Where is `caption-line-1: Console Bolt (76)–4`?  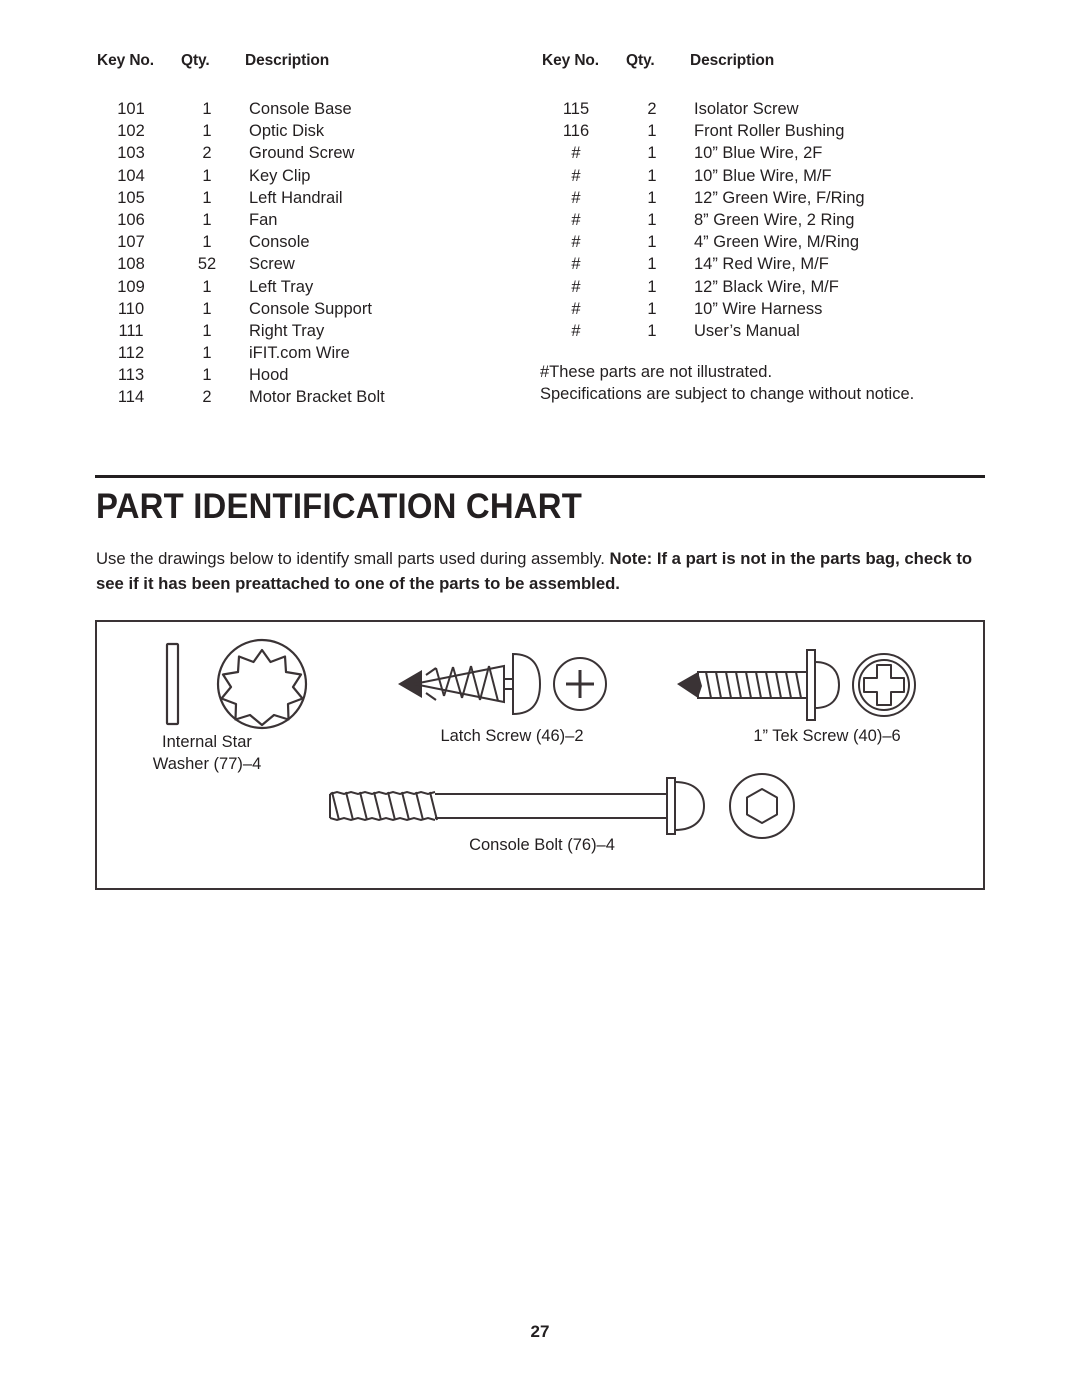 caption-line-1: Console Bolt (76)–4 is located at coordinates (542, 845).